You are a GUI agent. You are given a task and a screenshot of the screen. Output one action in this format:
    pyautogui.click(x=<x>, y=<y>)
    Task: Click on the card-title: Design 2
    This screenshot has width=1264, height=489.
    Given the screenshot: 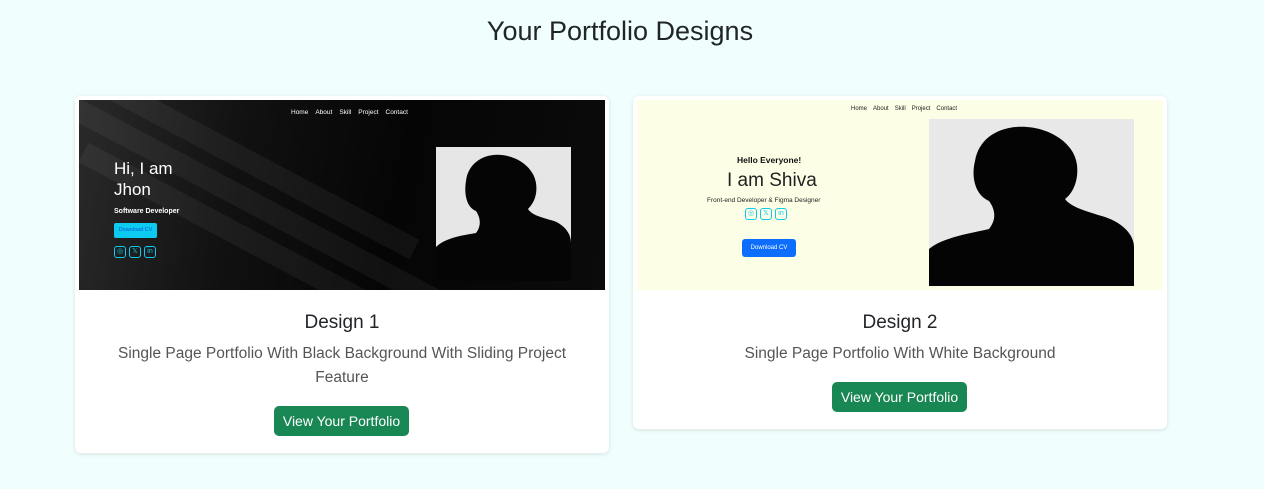 What is the action you would take?
    pyautogui.click(x=900, y=322)
    